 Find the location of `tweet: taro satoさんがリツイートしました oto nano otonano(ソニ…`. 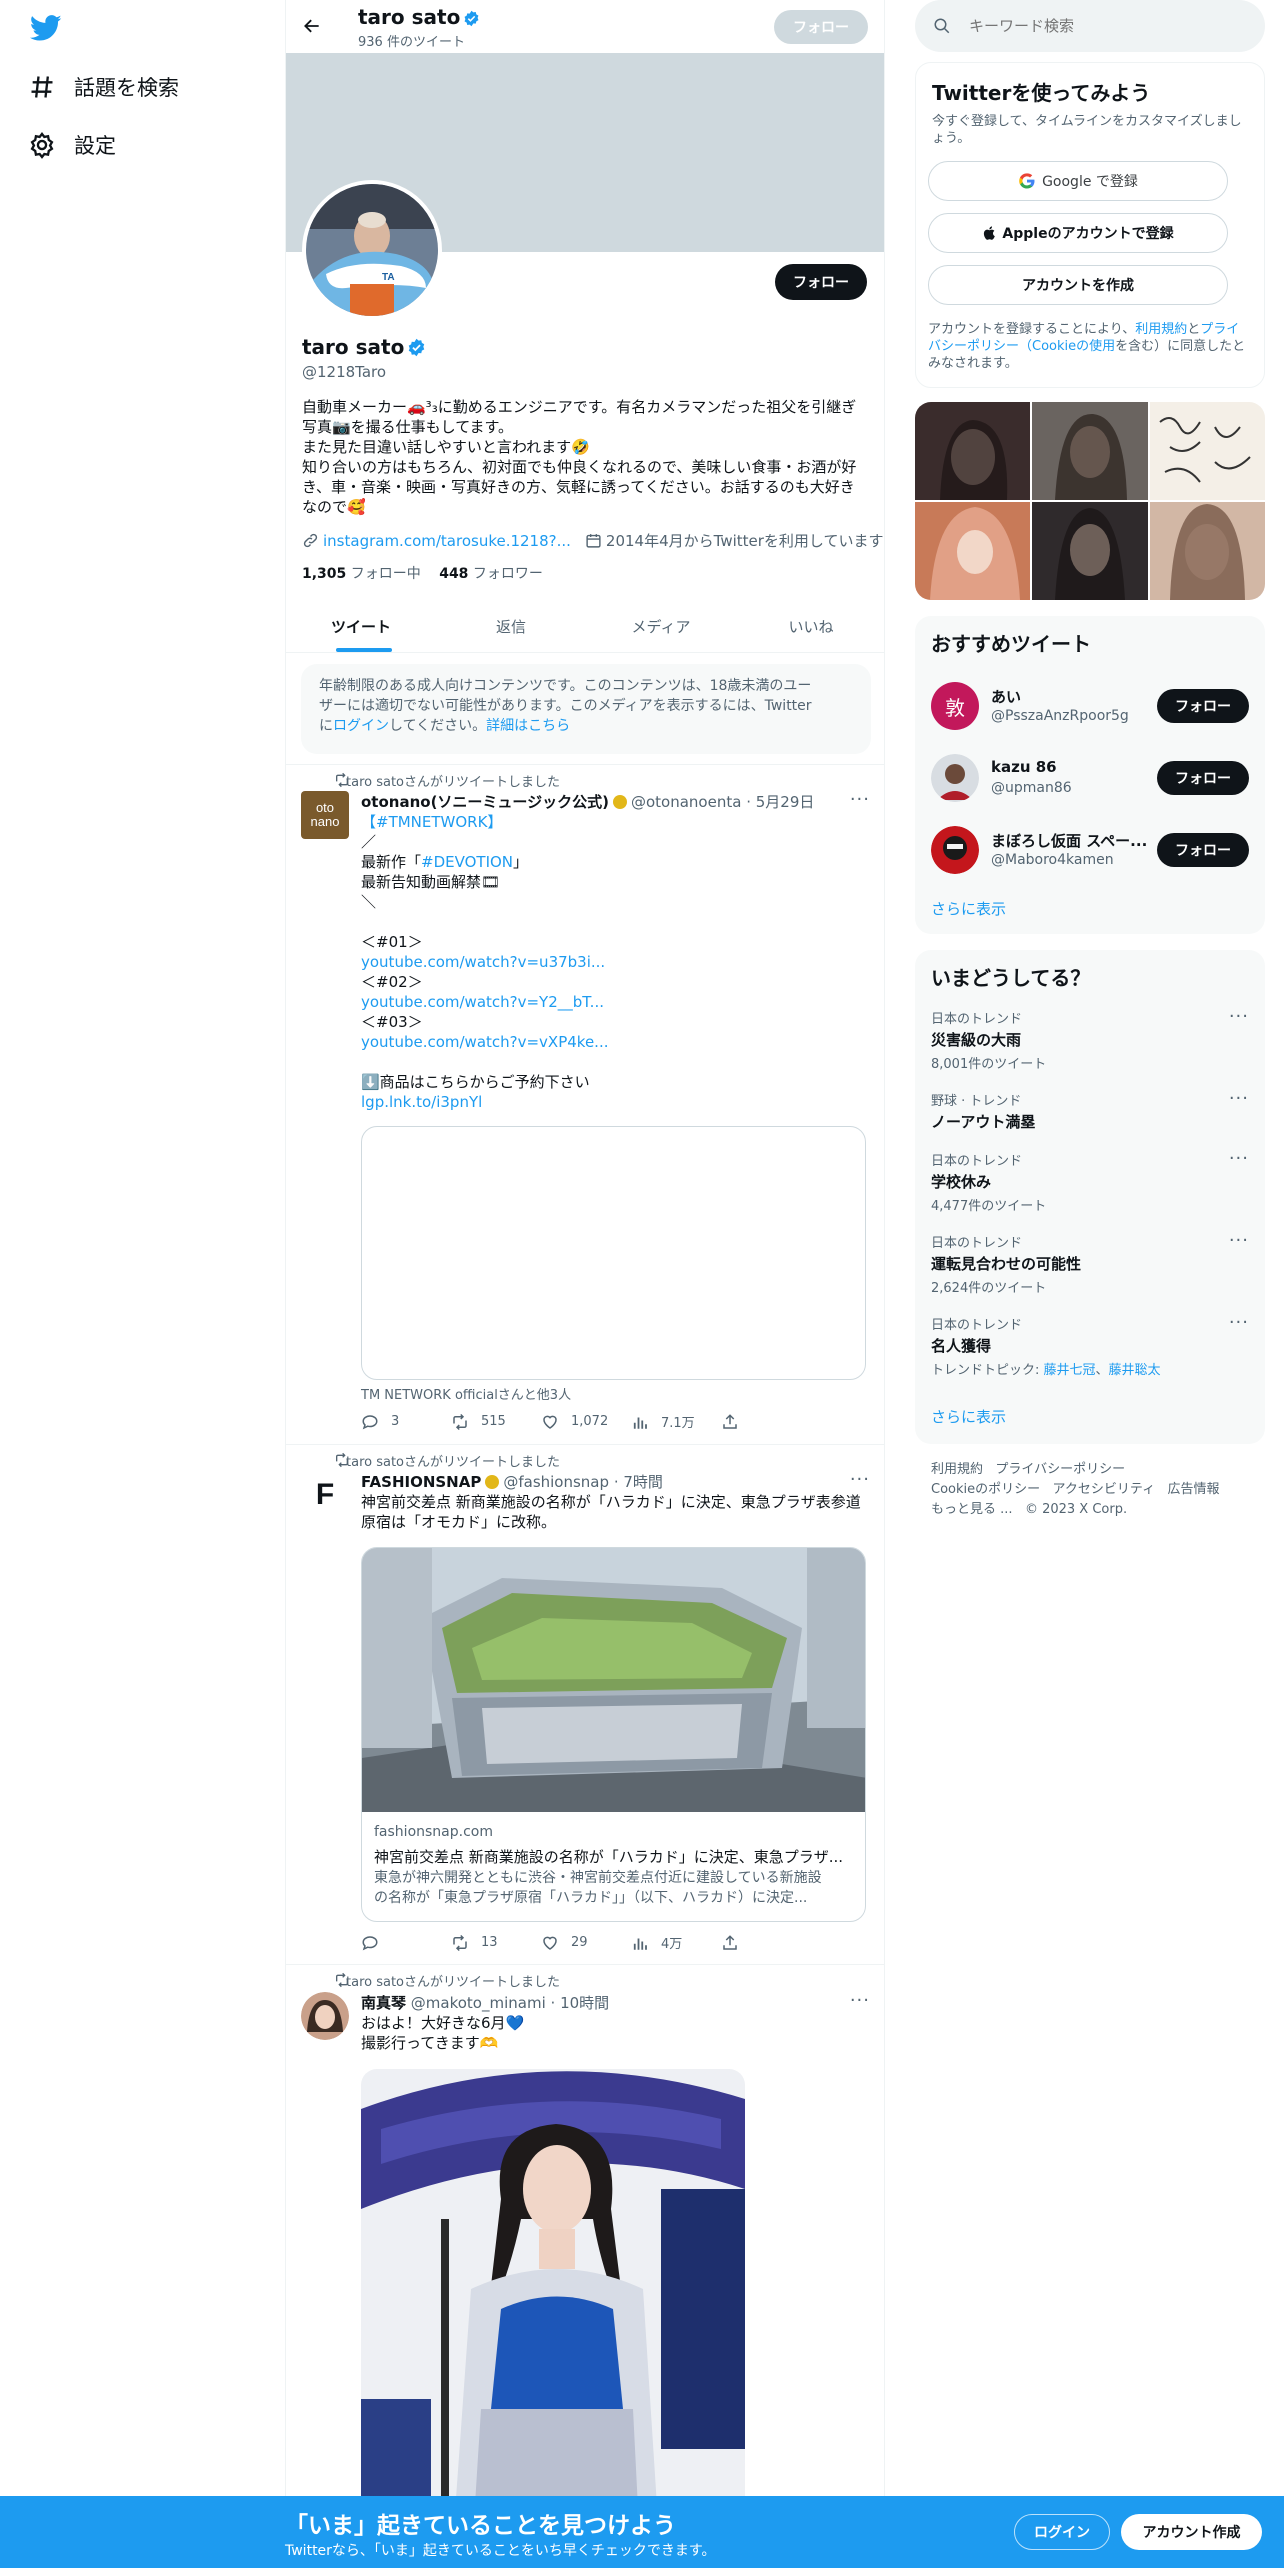

tweet: taro satoさんがリツイートしました oto nano otonano(ソニ… is located at coordinates (585, 1105).